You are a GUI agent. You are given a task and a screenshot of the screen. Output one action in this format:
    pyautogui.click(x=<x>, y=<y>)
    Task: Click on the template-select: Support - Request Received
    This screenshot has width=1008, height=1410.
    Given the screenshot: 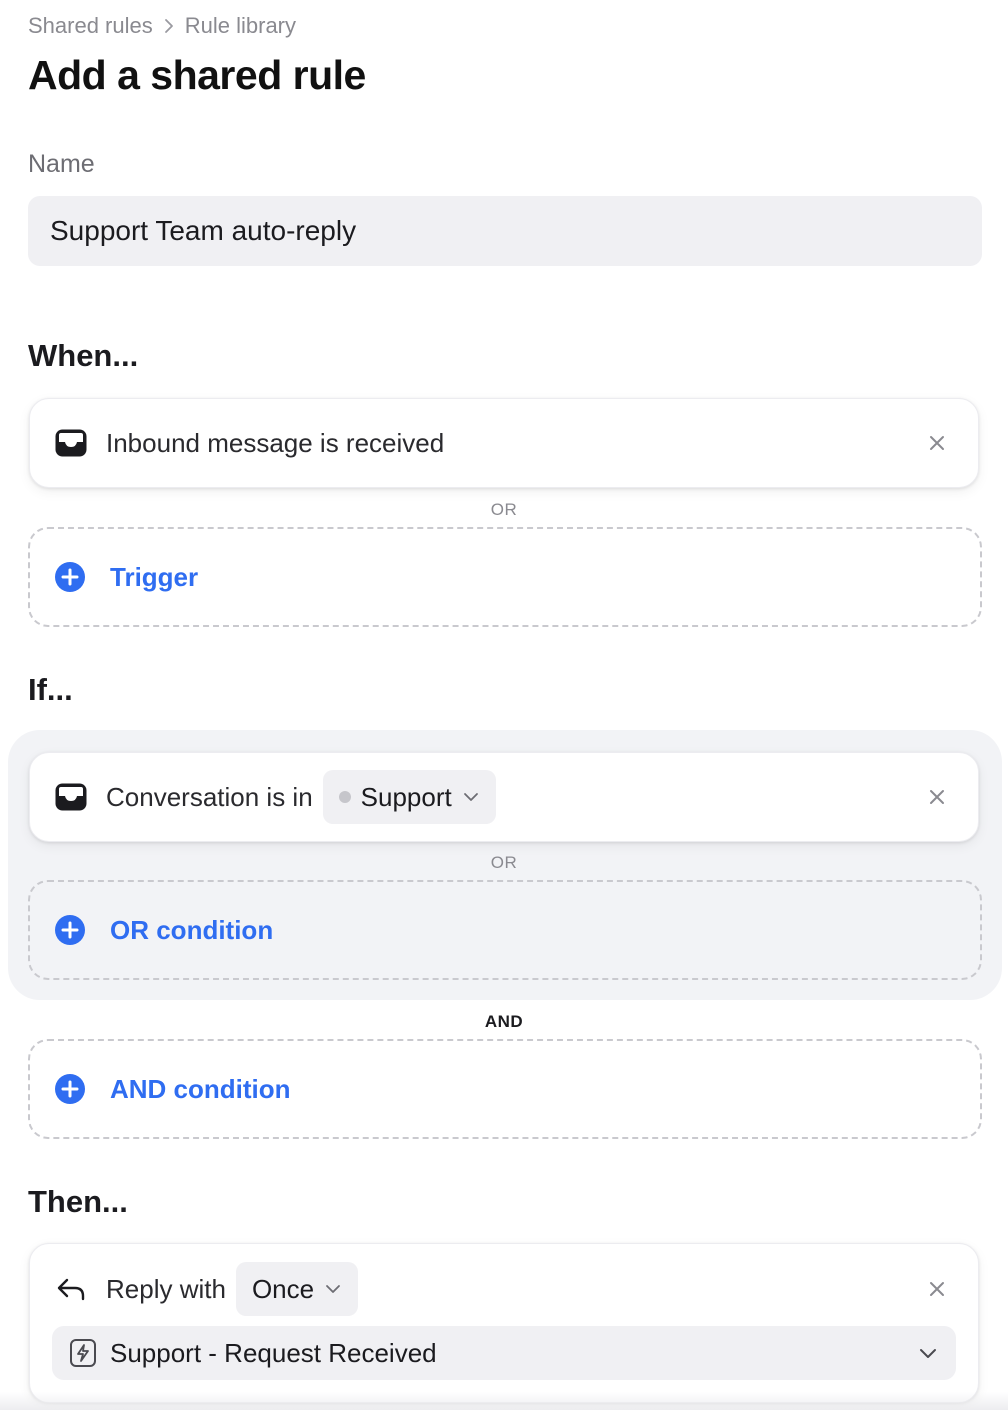 What is the action you would take?
    pyautogui.click(x=504, y=1353)
    